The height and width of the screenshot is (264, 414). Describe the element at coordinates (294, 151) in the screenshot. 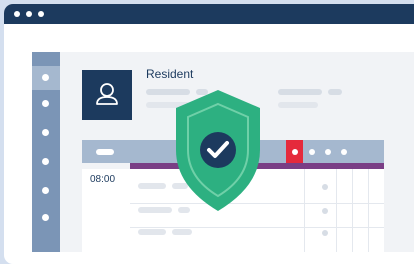

I see `alert-marker` at that location.